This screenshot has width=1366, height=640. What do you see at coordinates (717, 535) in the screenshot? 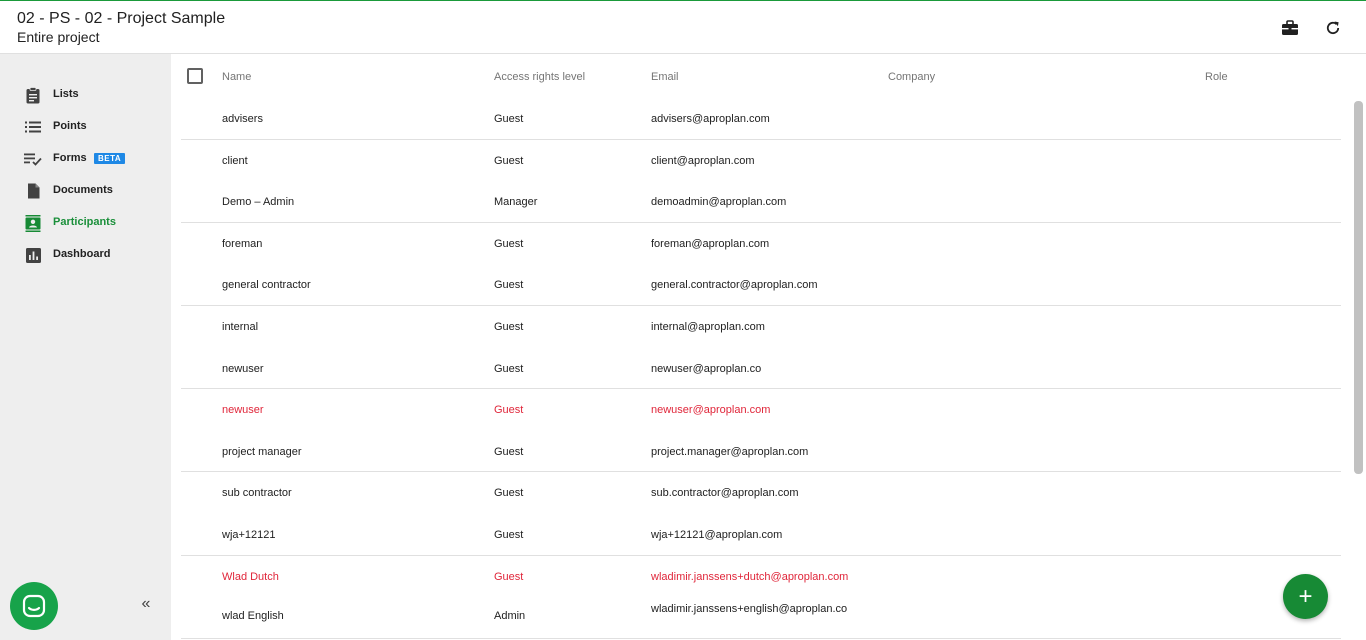
I see `cell-email: wja+12121@aproplan.com` at bounding box center [717, 535].